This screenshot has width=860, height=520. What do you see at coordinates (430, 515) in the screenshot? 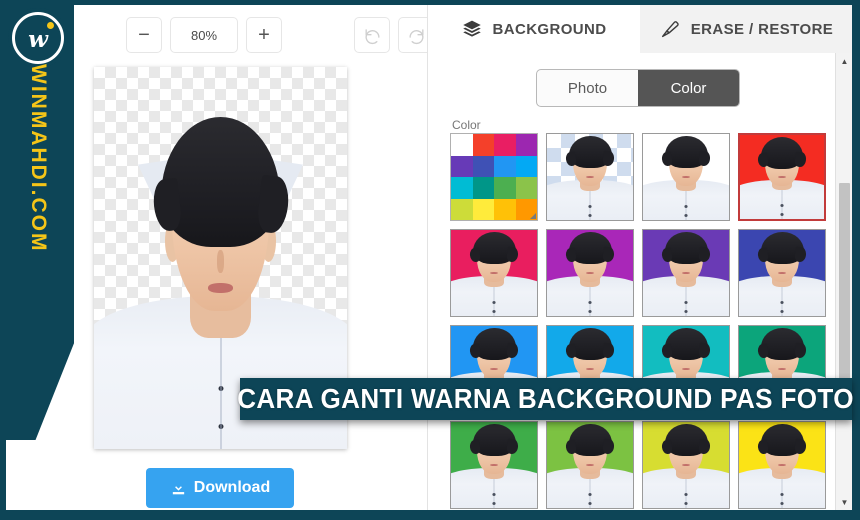
I see `frame-bottom-edge` at bounding box center [430, 515].